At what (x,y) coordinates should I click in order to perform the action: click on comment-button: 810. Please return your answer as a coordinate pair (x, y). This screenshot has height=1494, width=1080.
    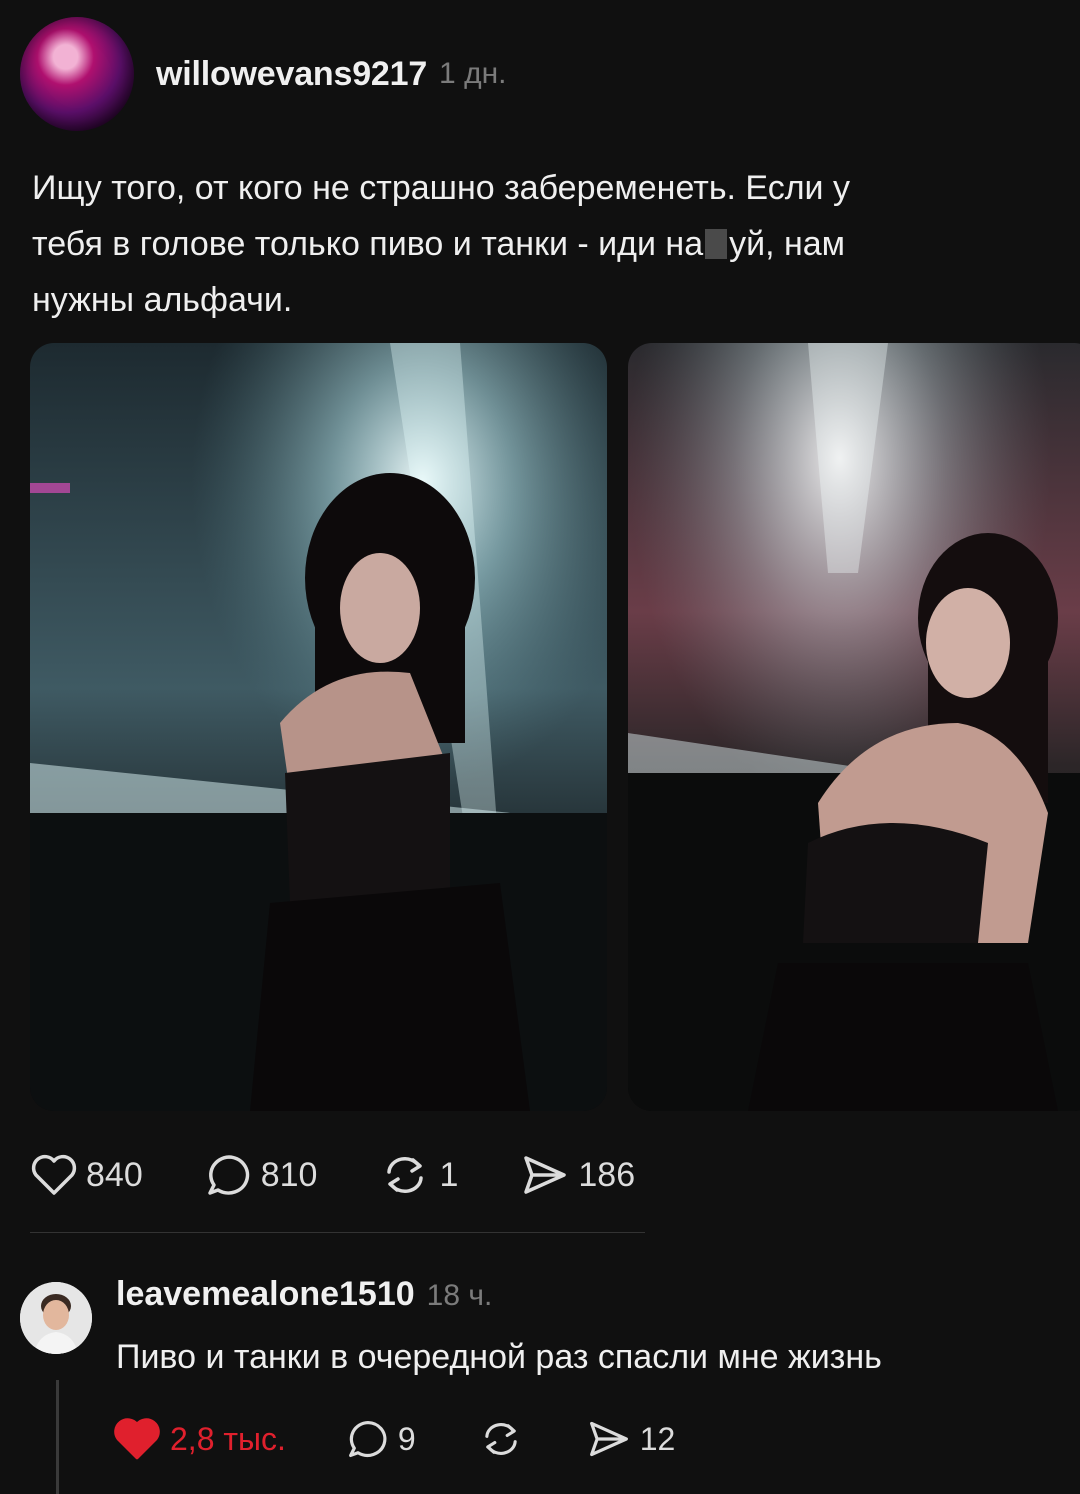
    Looking at the image, I should click on (261, 1175).